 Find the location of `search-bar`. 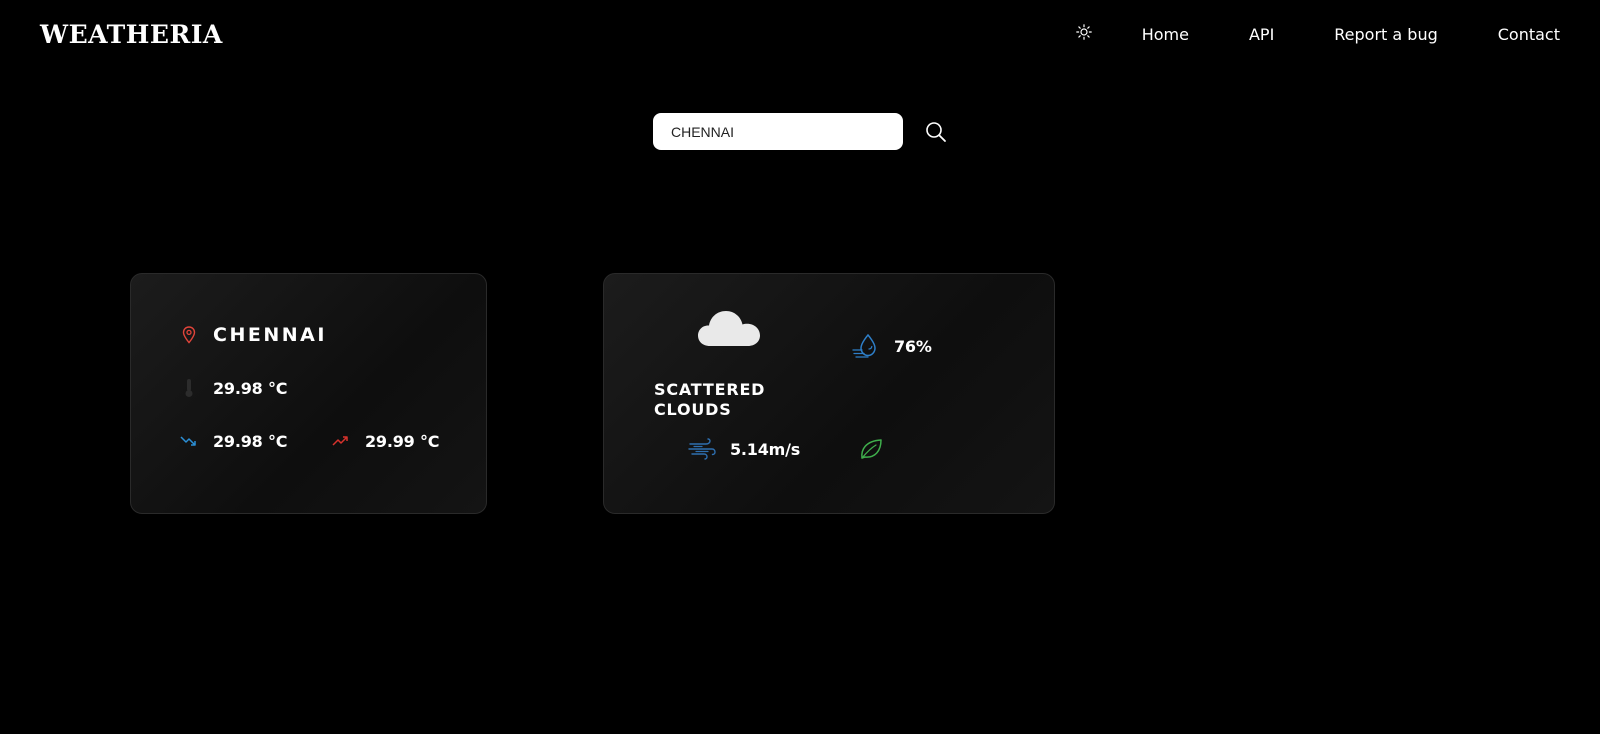

search-bar is located at coordinates (801, 131).